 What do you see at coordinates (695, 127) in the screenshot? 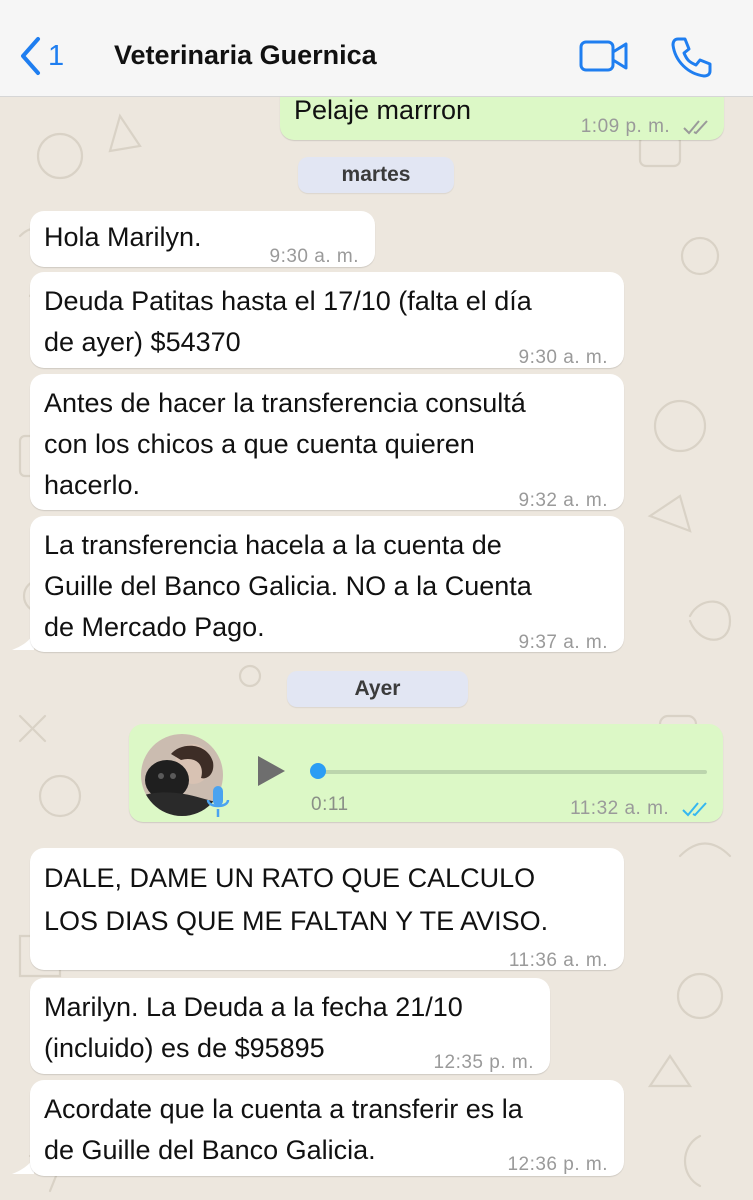
I see `double-check-icon` at bounding box center [695, 127].